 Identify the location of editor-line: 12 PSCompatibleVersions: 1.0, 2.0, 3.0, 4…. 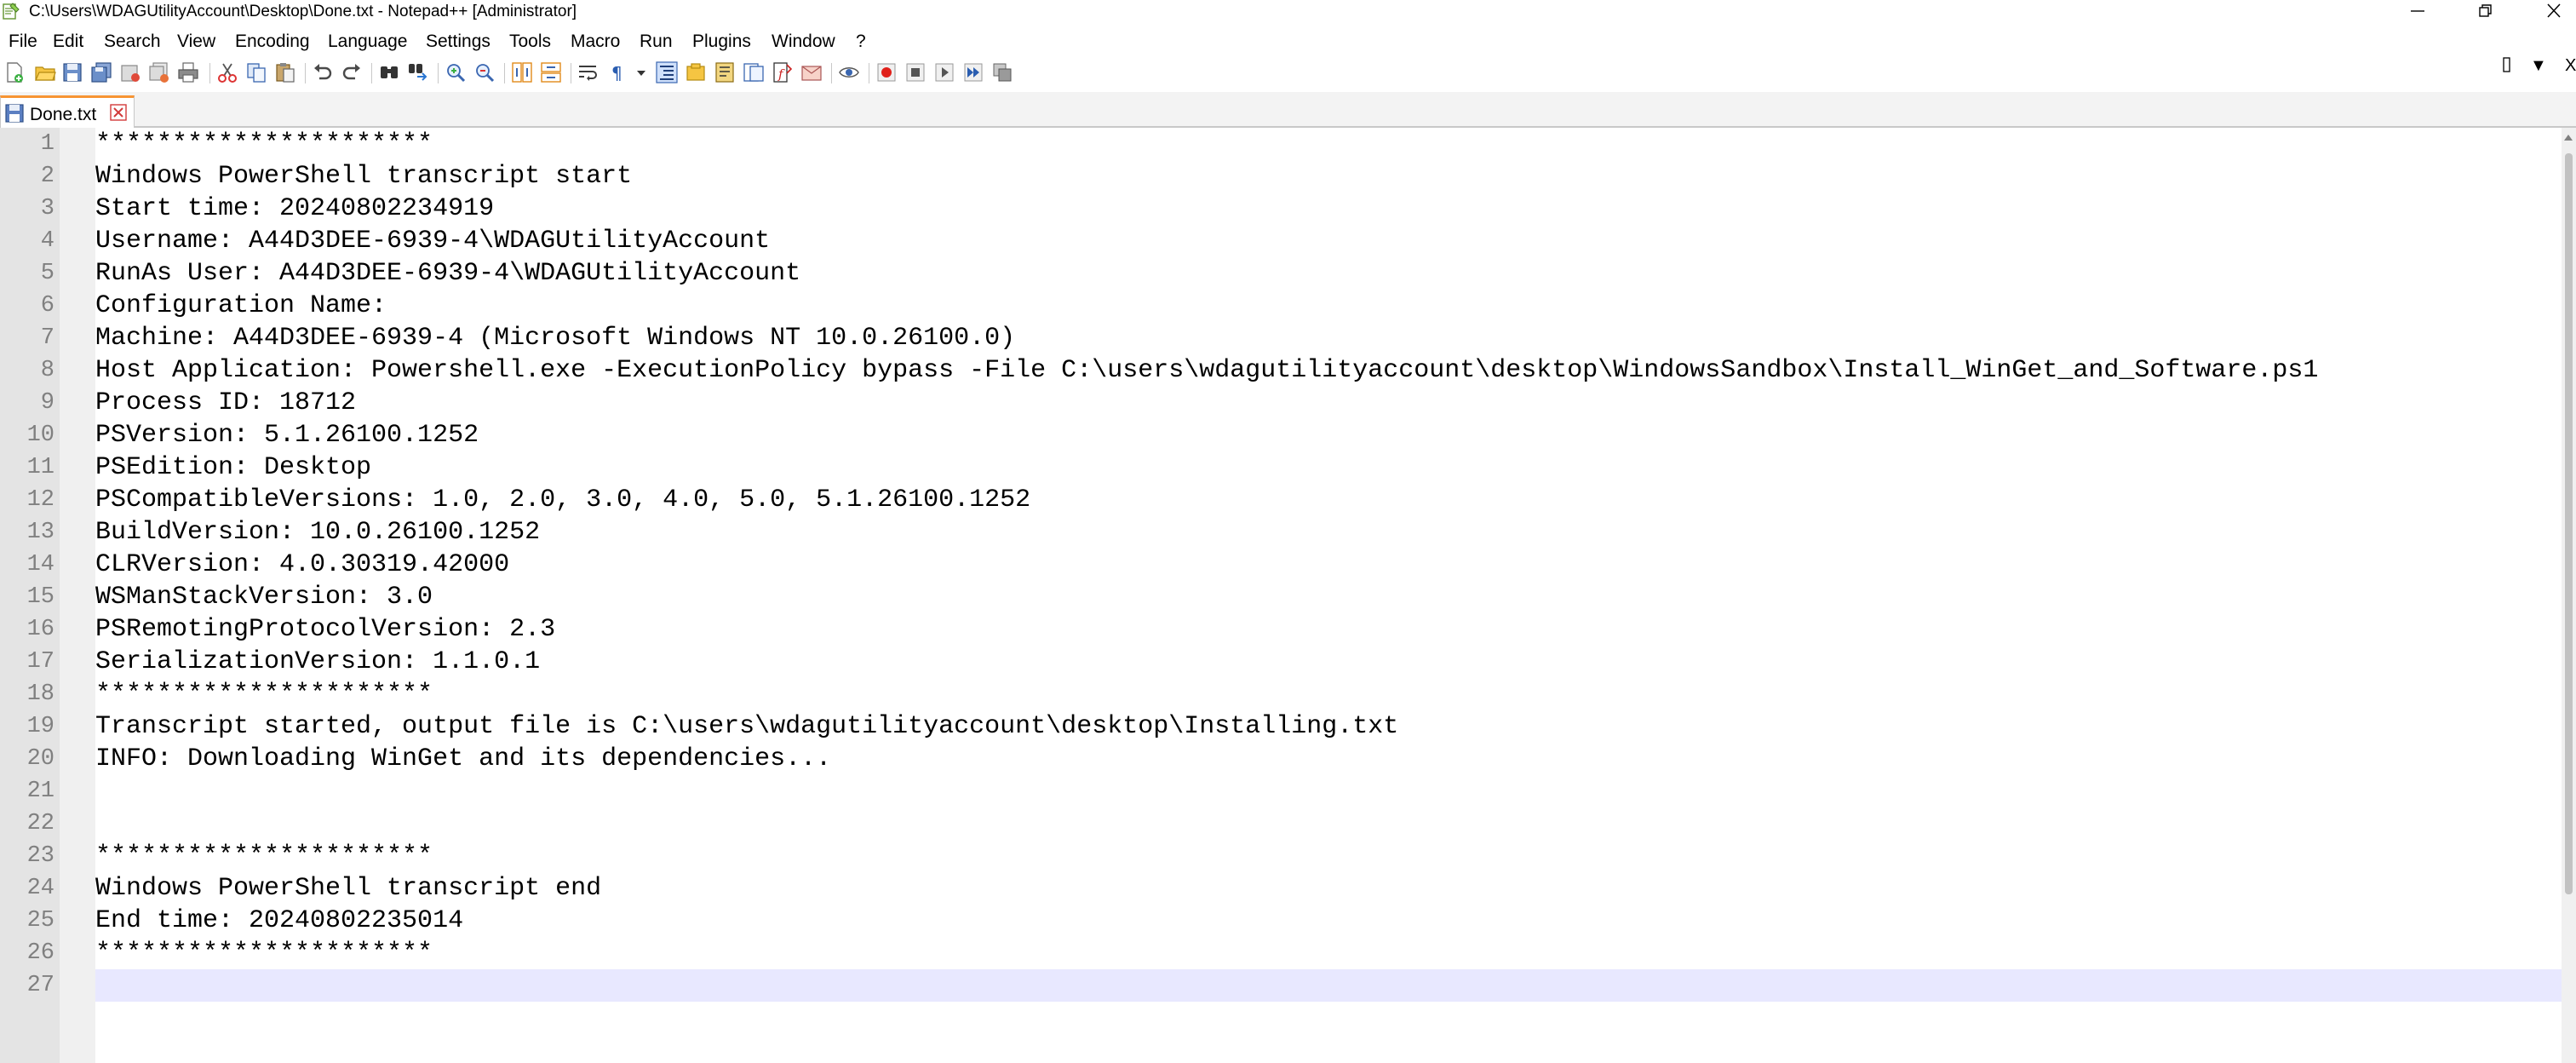
(1281, 500).